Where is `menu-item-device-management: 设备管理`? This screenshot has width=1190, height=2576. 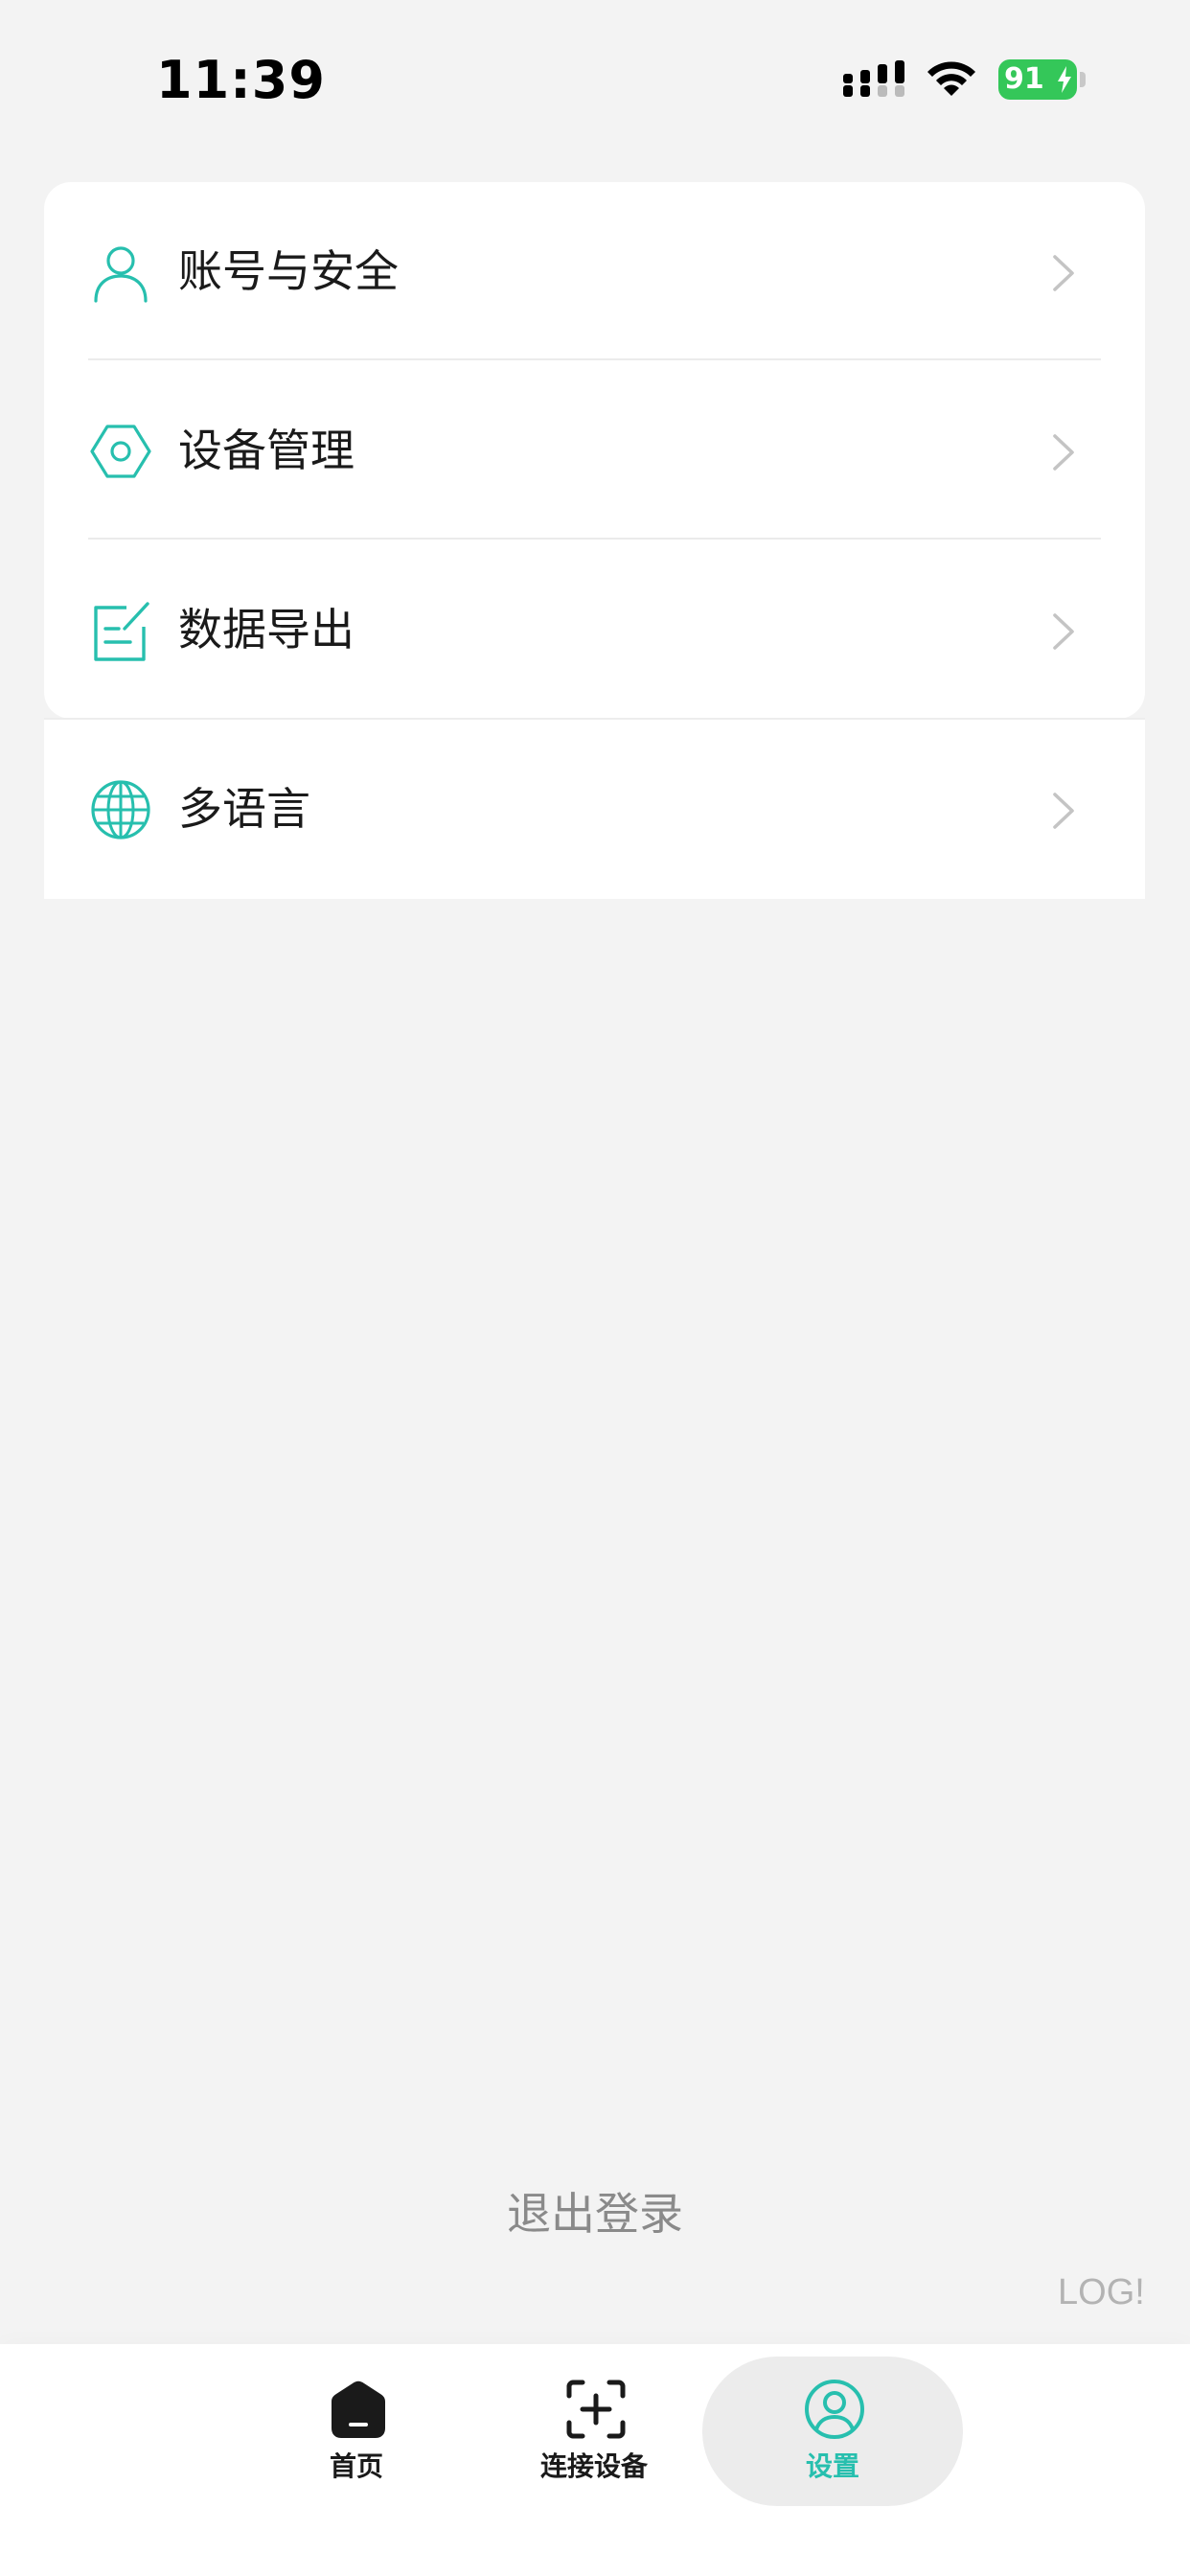
menu-item-device-management: 设备管理 is located at coordinates (594, 450).